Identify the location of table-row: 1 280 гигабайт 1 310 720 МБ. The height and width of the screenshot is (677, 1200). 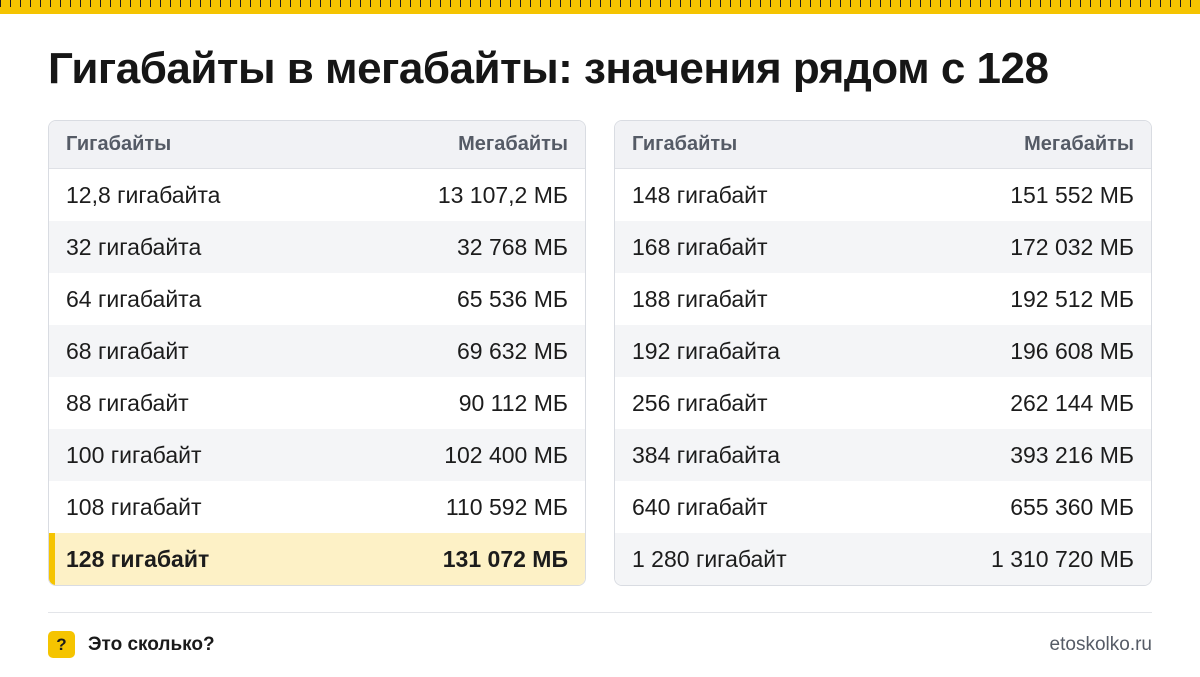
(883, 559).